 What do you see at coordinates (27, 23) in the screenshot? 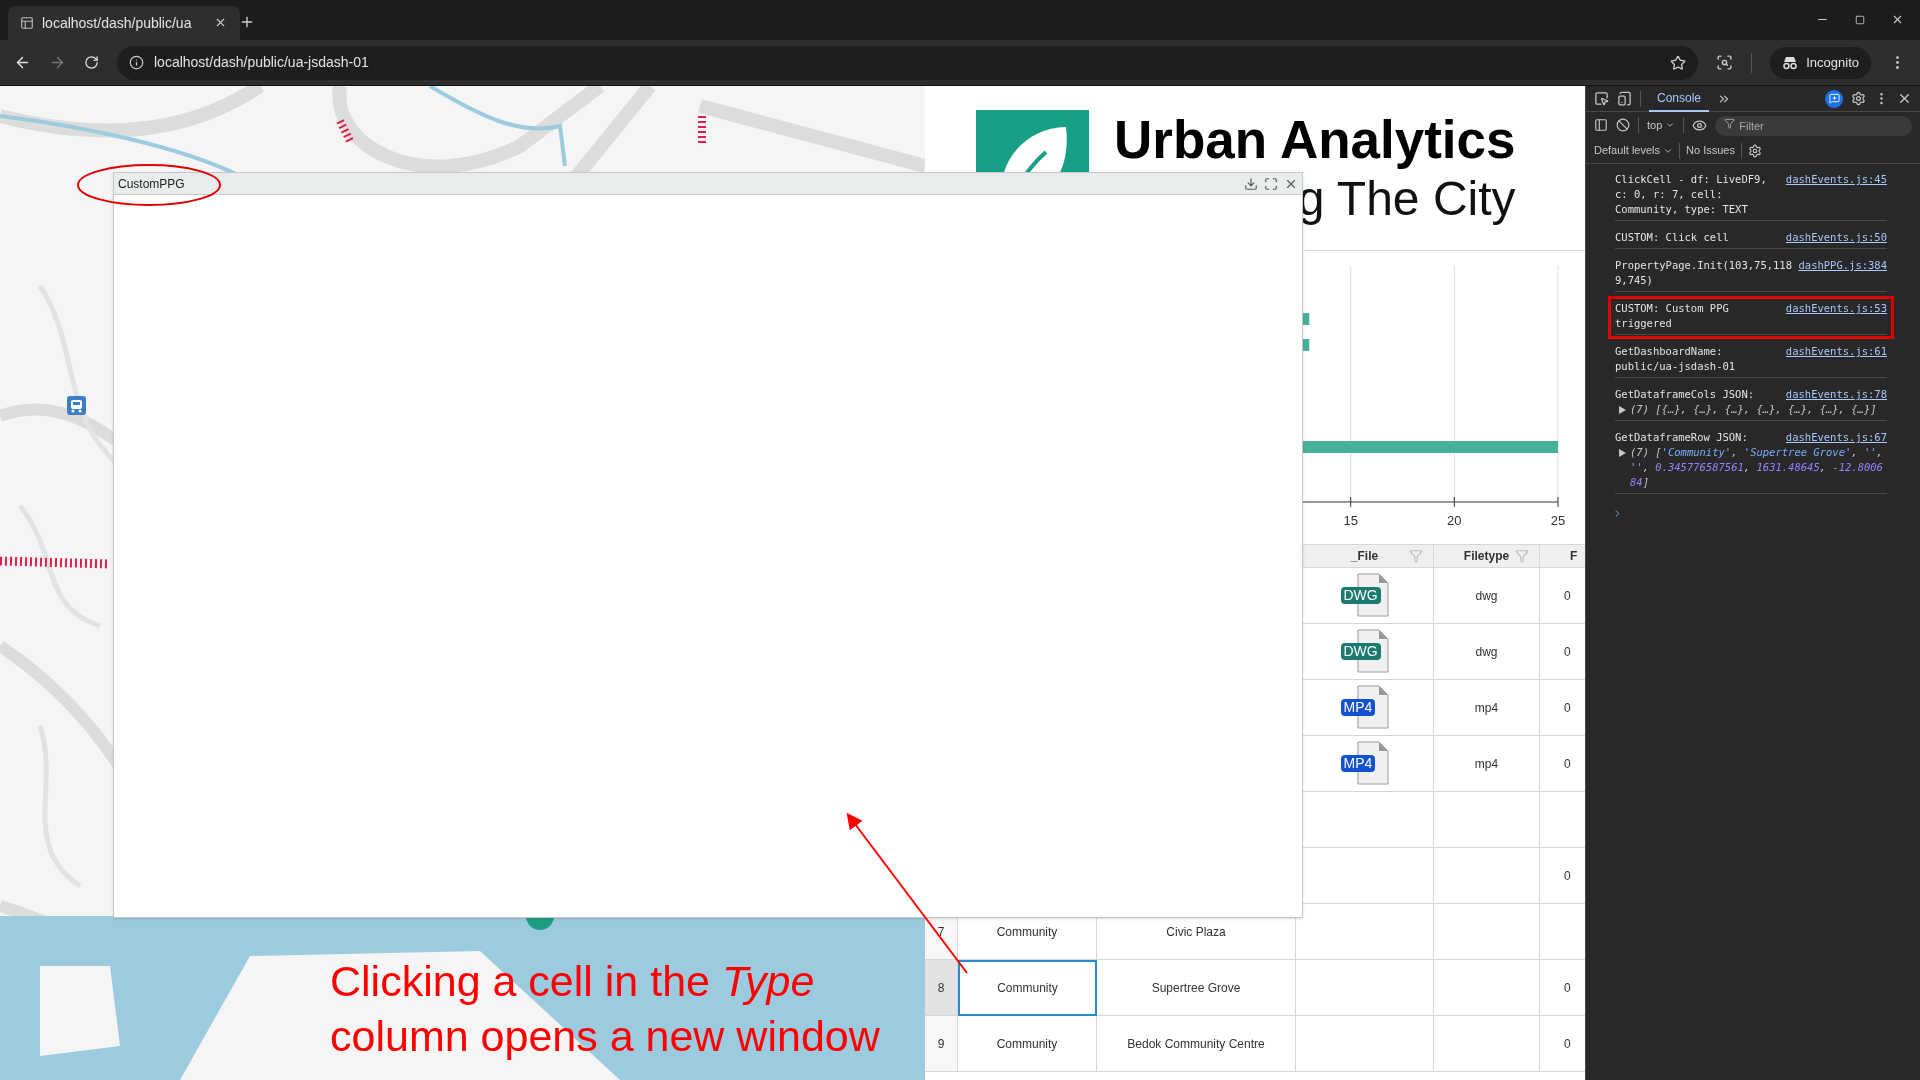
I see `page-icon` at bounding box center [27, 23].